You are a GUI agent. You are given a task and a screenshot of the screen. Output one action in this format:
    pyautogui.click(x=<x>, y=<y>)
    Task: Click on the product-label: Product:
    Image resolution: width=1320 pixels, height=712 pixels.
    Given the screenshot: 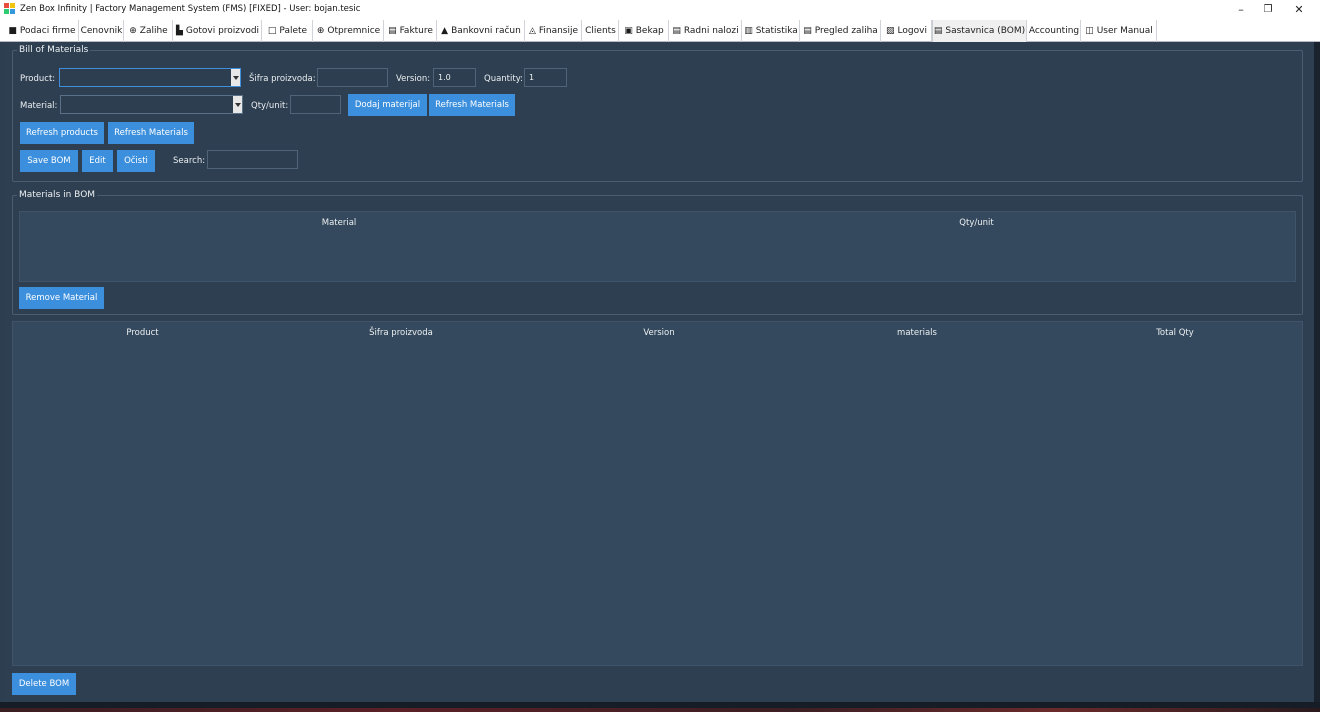 What is the action you would take?
    pyautogui.click(x=38, y=79)
    